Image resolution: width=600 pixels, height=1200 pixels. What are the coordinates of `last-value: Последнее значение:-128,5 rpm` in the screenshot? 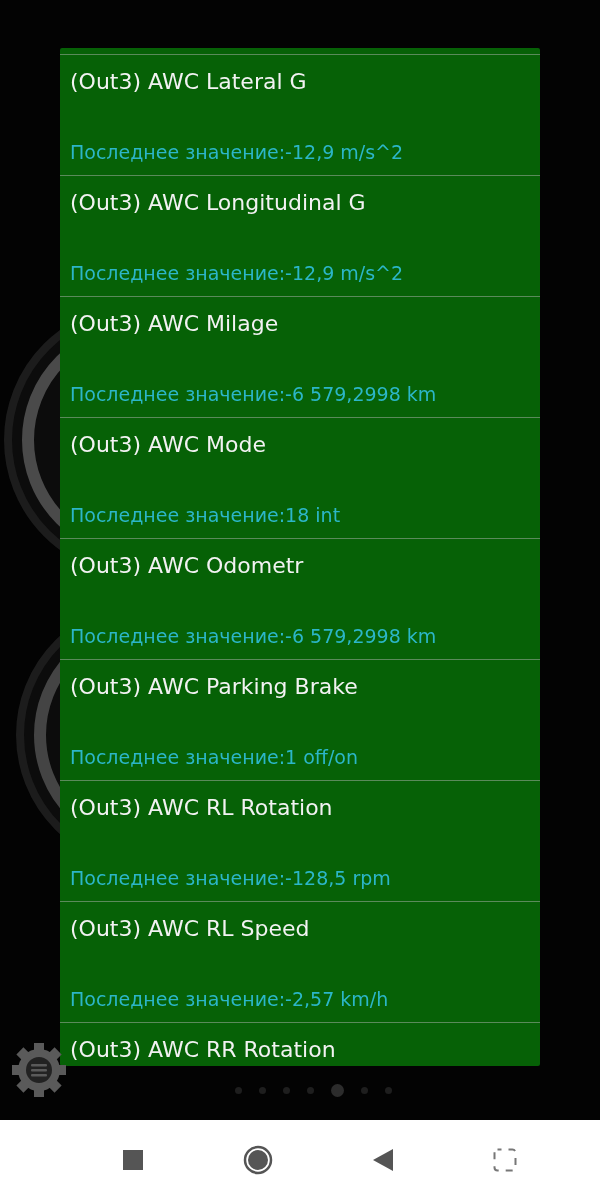 It's located at (231, 878).